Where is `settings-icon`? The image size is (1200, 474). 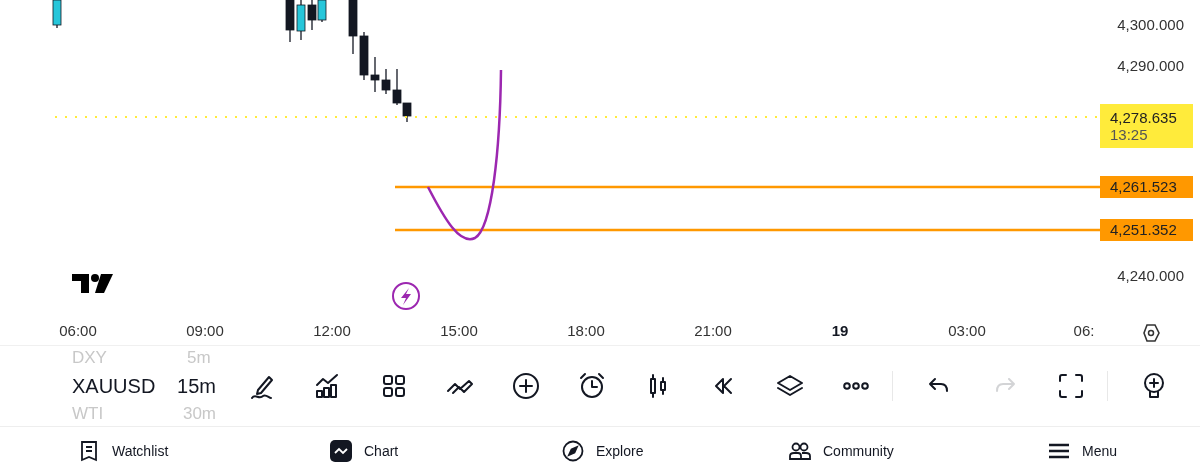 settings-icon is located at coordinates (1151, 333).